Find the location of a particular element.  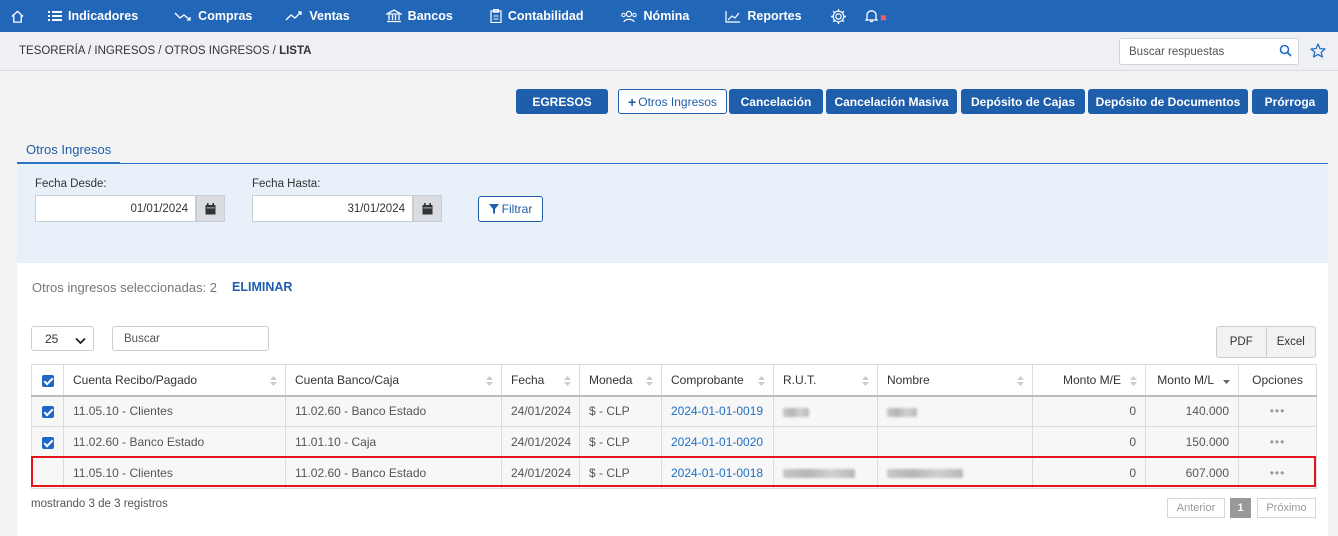

otros-ingresos-button: + Otros Ingresos is located at coordinates (672, 101).